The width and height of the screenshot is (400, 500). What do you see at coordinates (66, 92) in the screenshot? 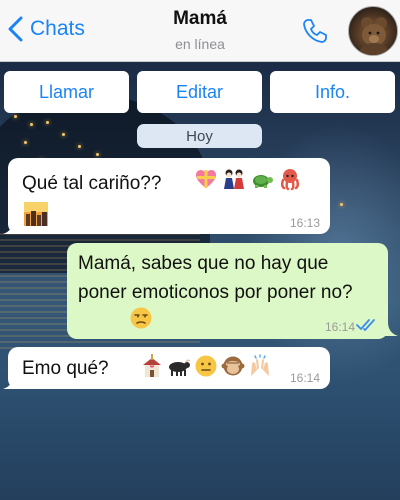
I see `call-button: Llamar` at bounding box center [66, 92].